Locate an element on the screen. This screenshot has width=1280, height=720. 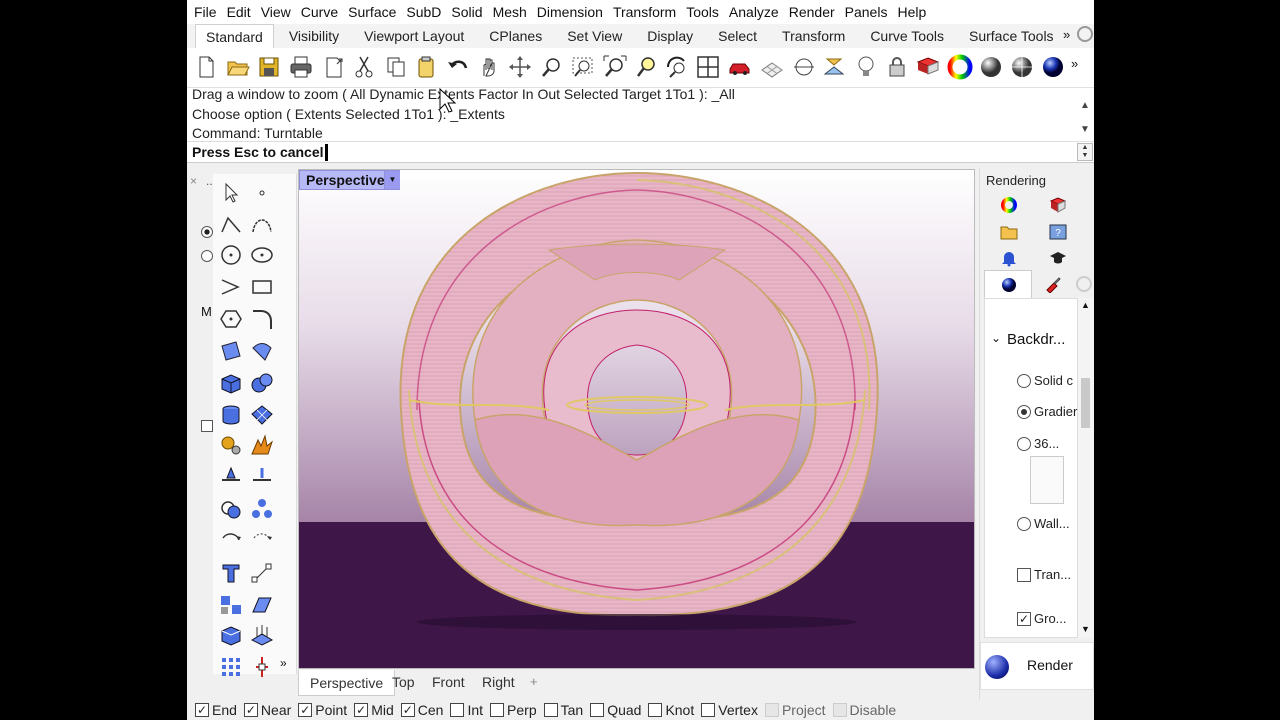
zoom-window-icon is located at coordinates (583, 67).